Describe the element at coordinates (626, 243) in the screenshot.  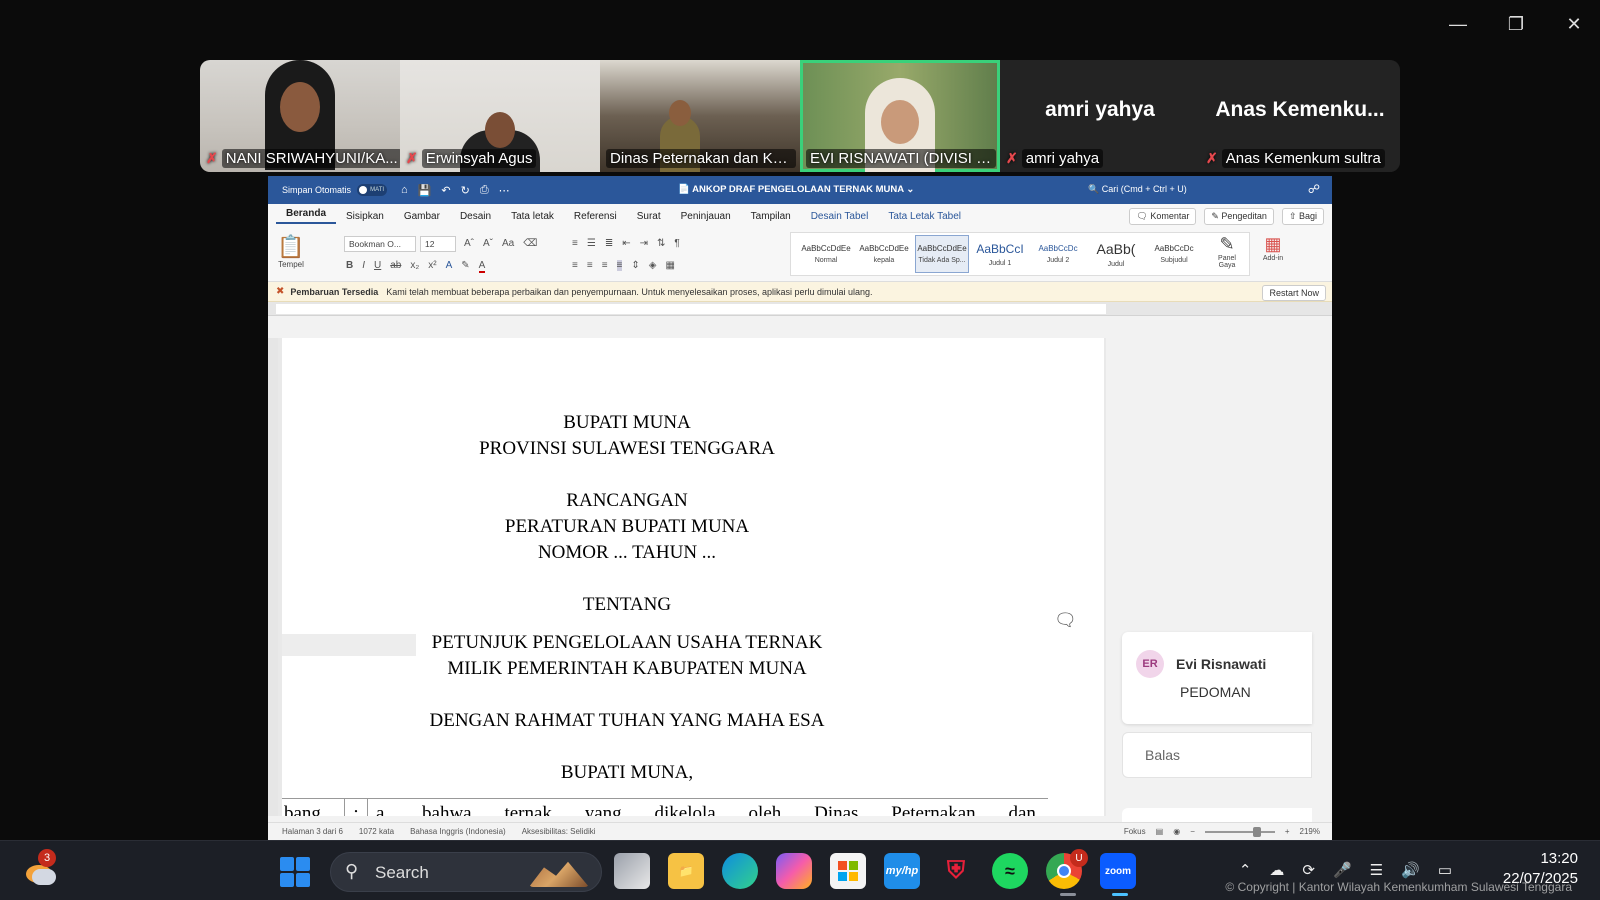
I see `decrease-indent-icon: ⇤` at that location.